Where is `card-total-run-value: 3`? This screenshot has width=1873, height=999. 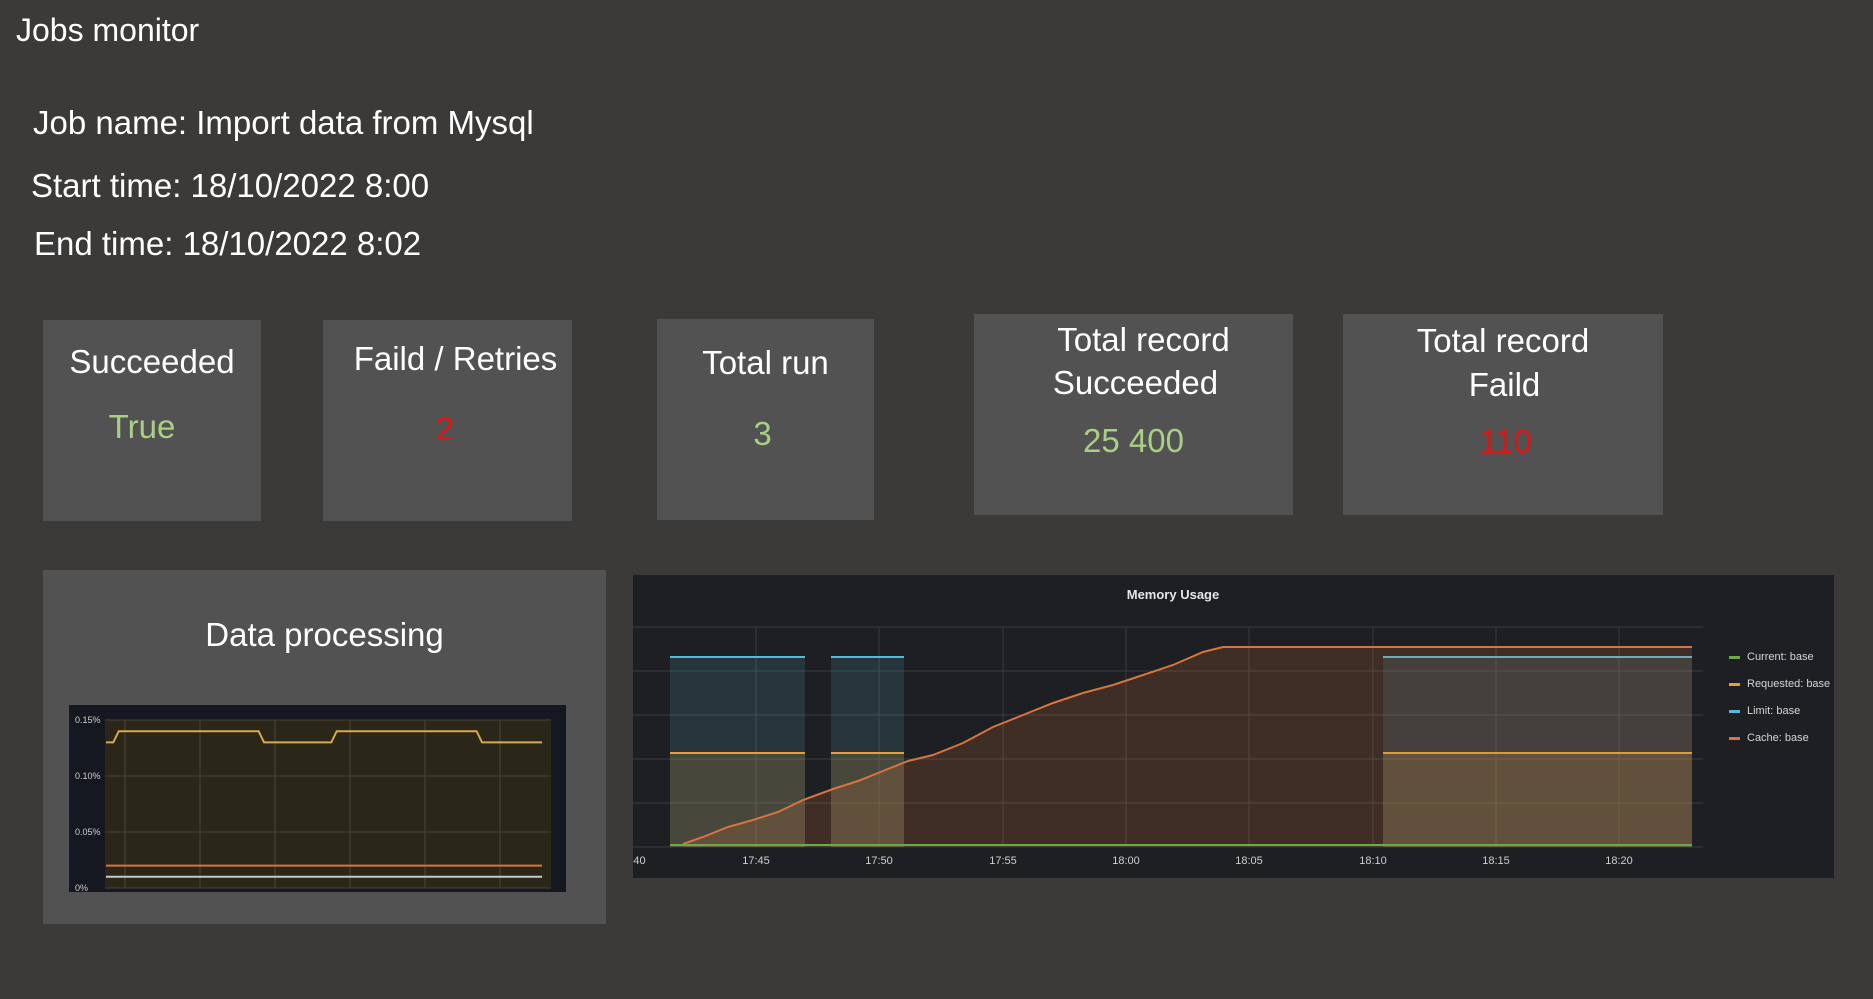 card-total-run-value: 3 is located at coordinates (762, 433).